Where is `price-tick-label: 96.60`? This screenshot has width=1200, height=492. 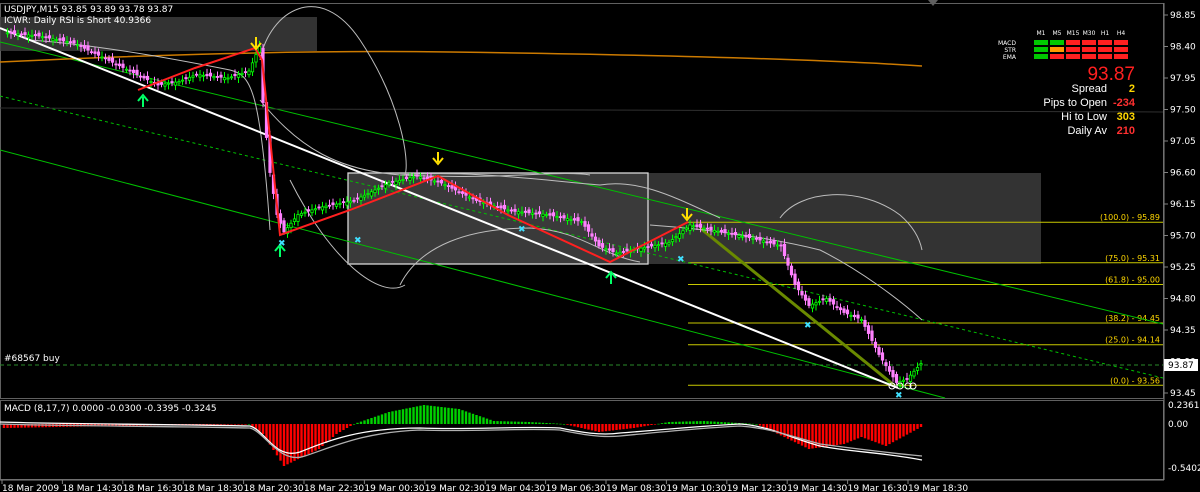 price-tick-label: 96.60 is located at coordinates (1183, 174).